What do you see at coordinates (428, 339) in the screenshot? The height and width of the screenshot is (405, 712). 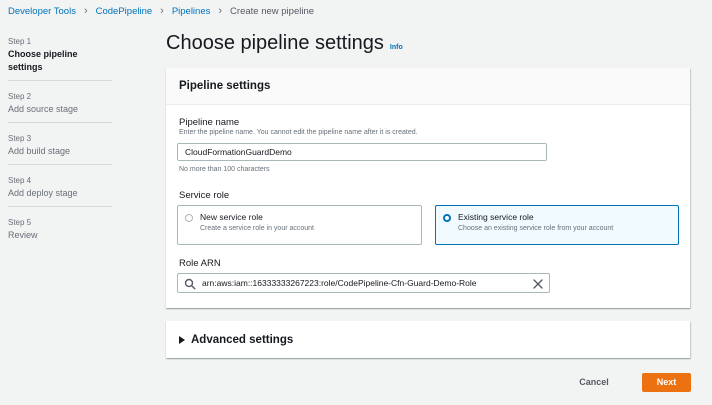 I see `advanced-settings-expander: Advanced settings` at bounding box center [428, 339].